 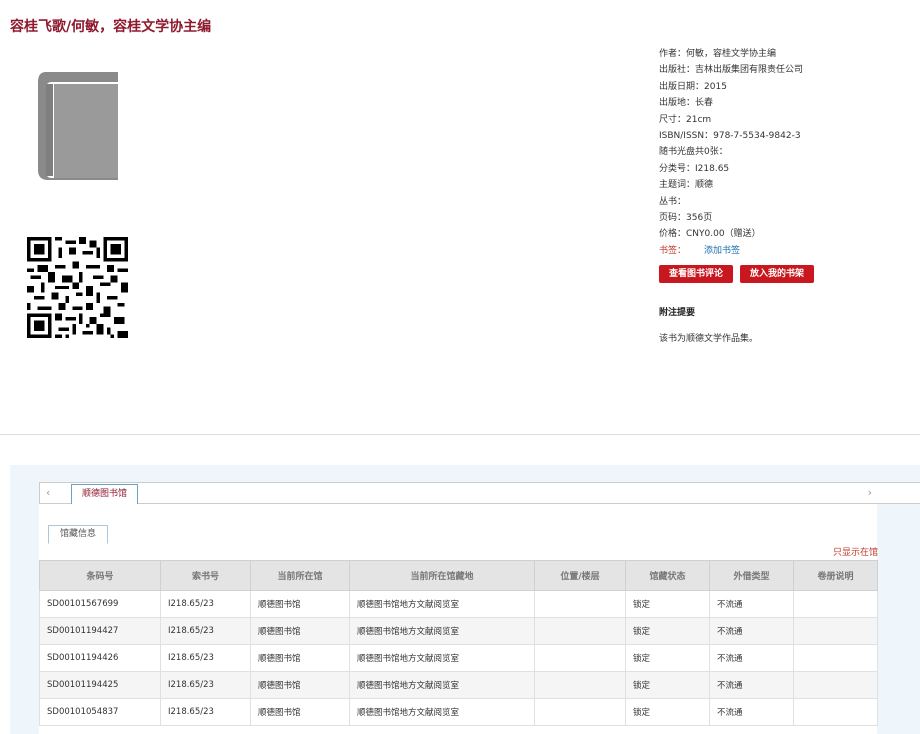 I want to click on meta-publisher-value: 吉林出版集团有限责任公司, so click(x=749, y=70).